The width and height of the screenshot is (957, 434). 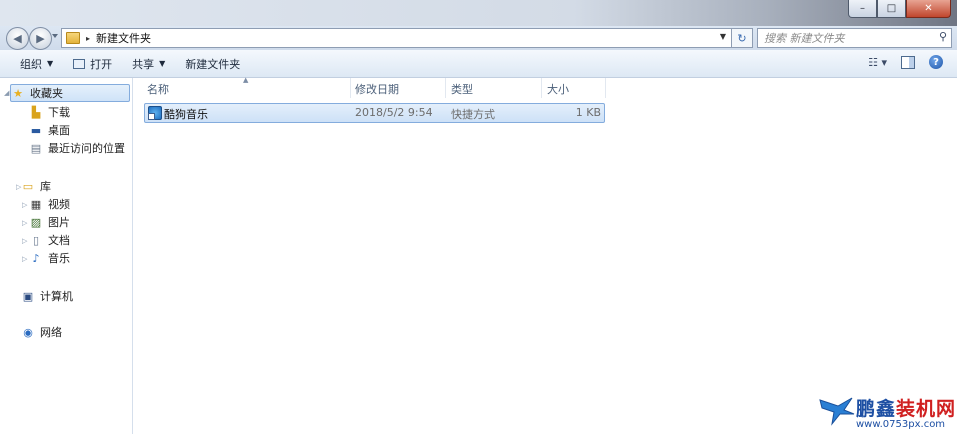 What do you see at coordinates (6, 93) in the screenshot?
I see `expand-arrow-icon: ◢` at bounding box center [6, 93].